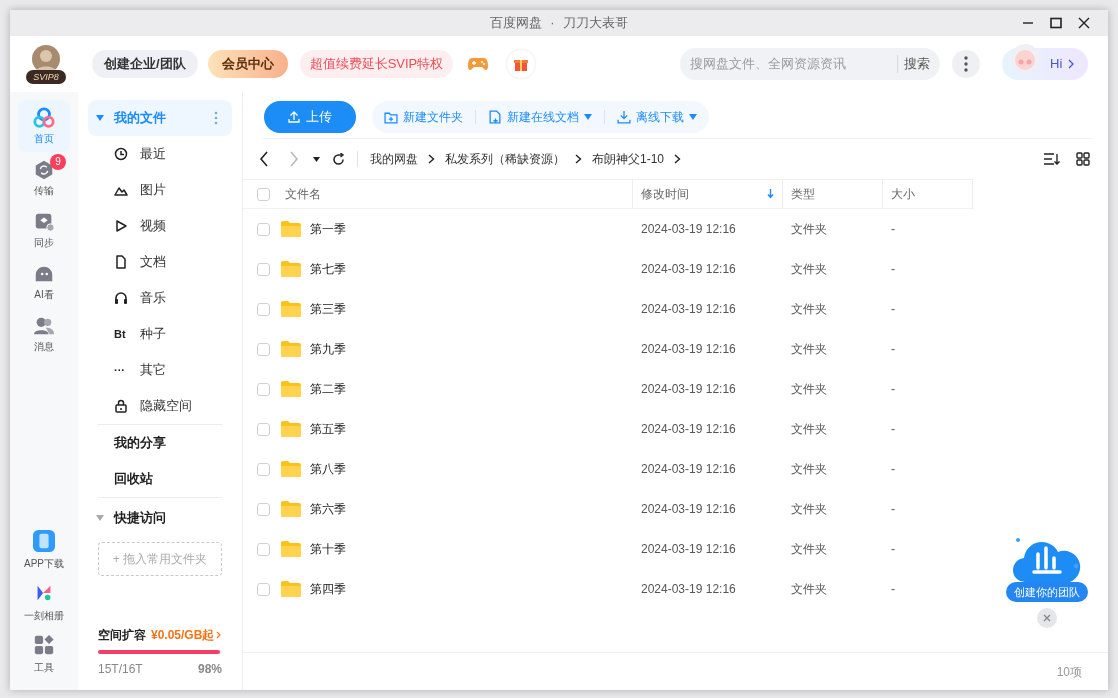  What do you see at coordinates (608, 389) in the screenshot?
I see `file-row: 第二季 2024-03-19 12:16 文件夹 -` at bounding box center [608, 389].